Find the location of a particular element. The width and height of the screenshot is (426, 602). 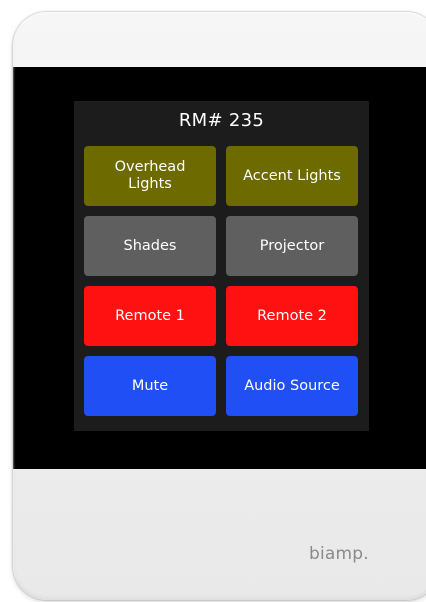

mute-label: Mute is located at coordinates (150, 385).